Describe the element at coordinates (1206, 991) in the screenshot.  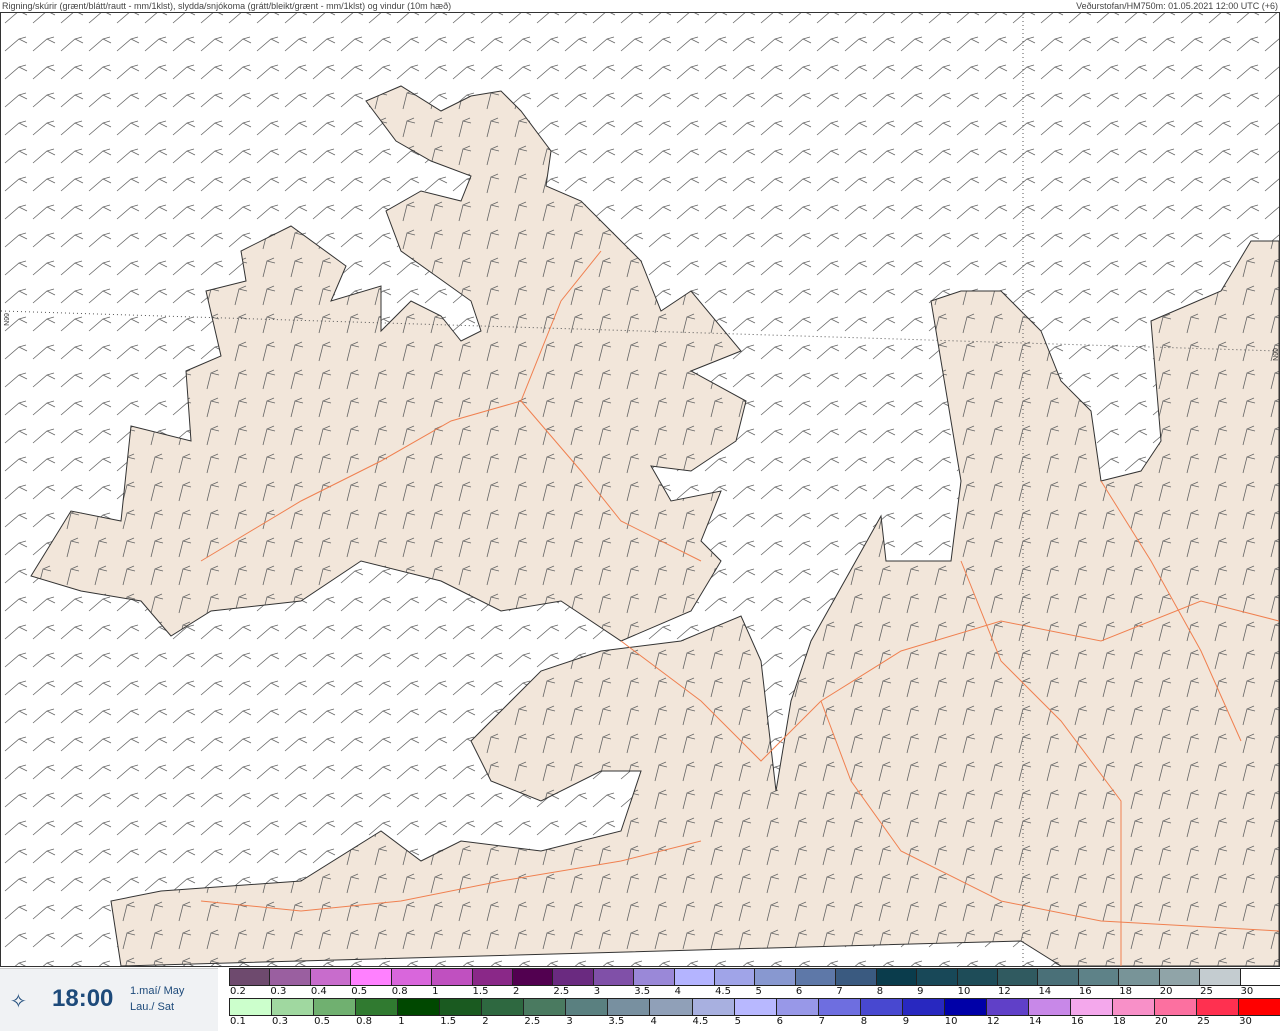
I see `snow-scale-label: 25` at that location.